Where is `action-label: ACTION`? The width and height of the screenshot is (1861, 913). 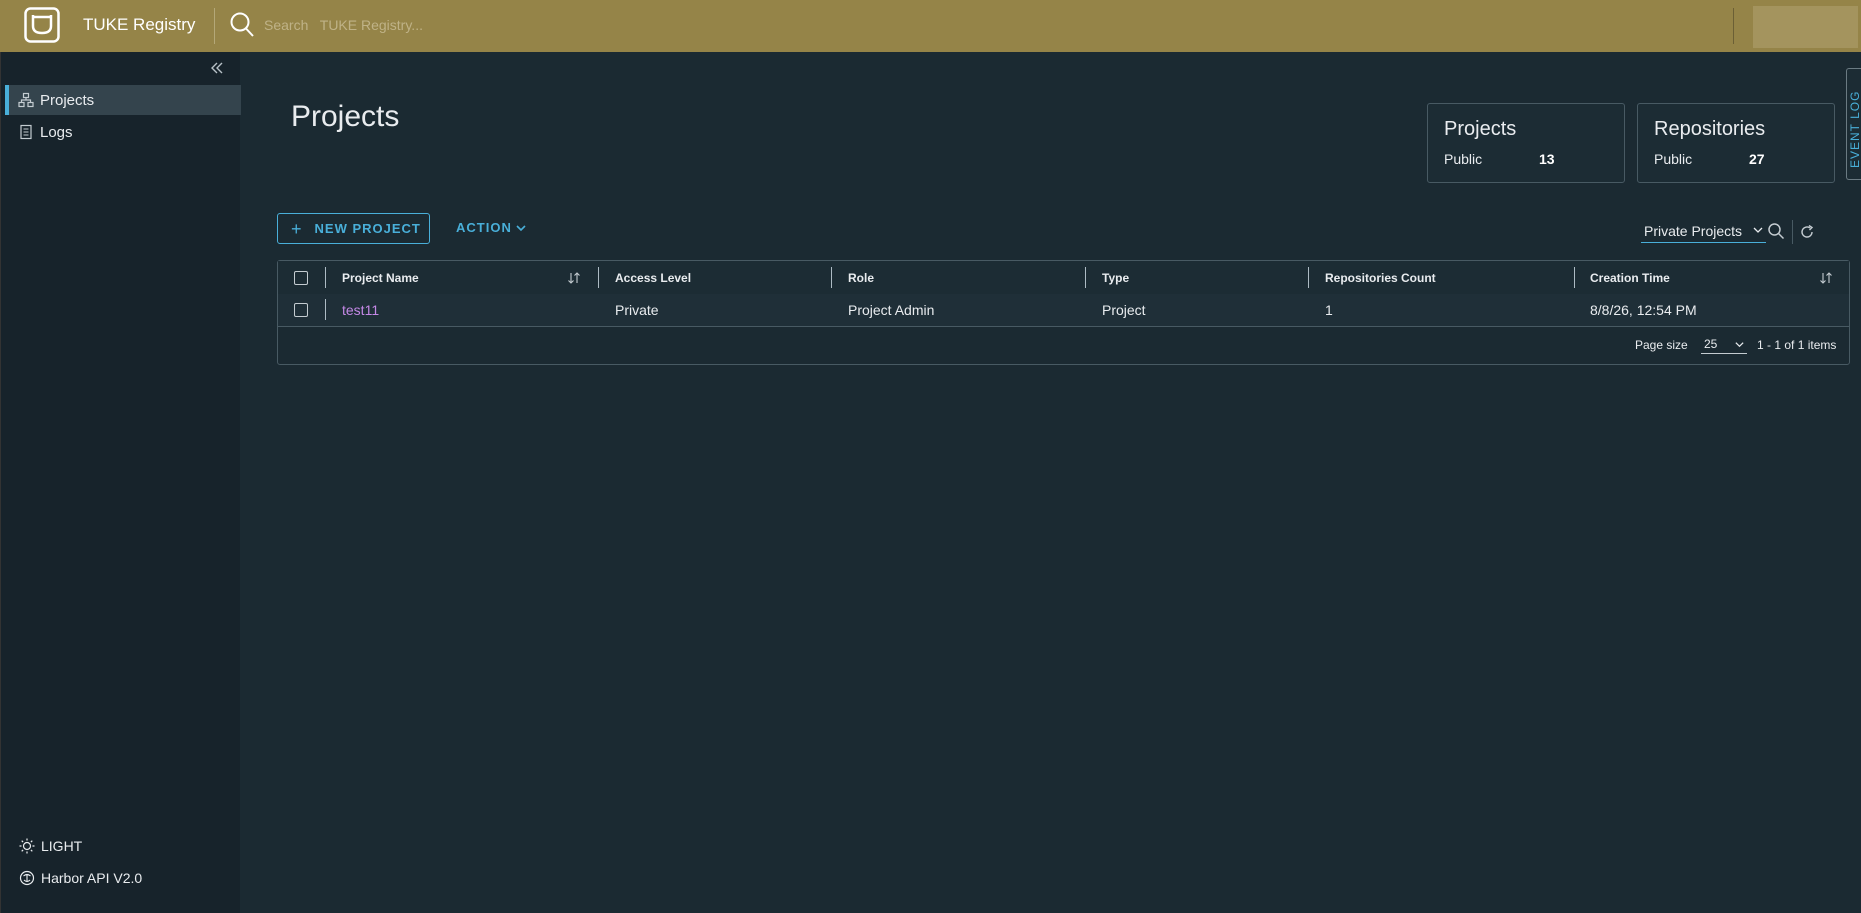
action-label: ACTION is located at coordinates (484, 227).